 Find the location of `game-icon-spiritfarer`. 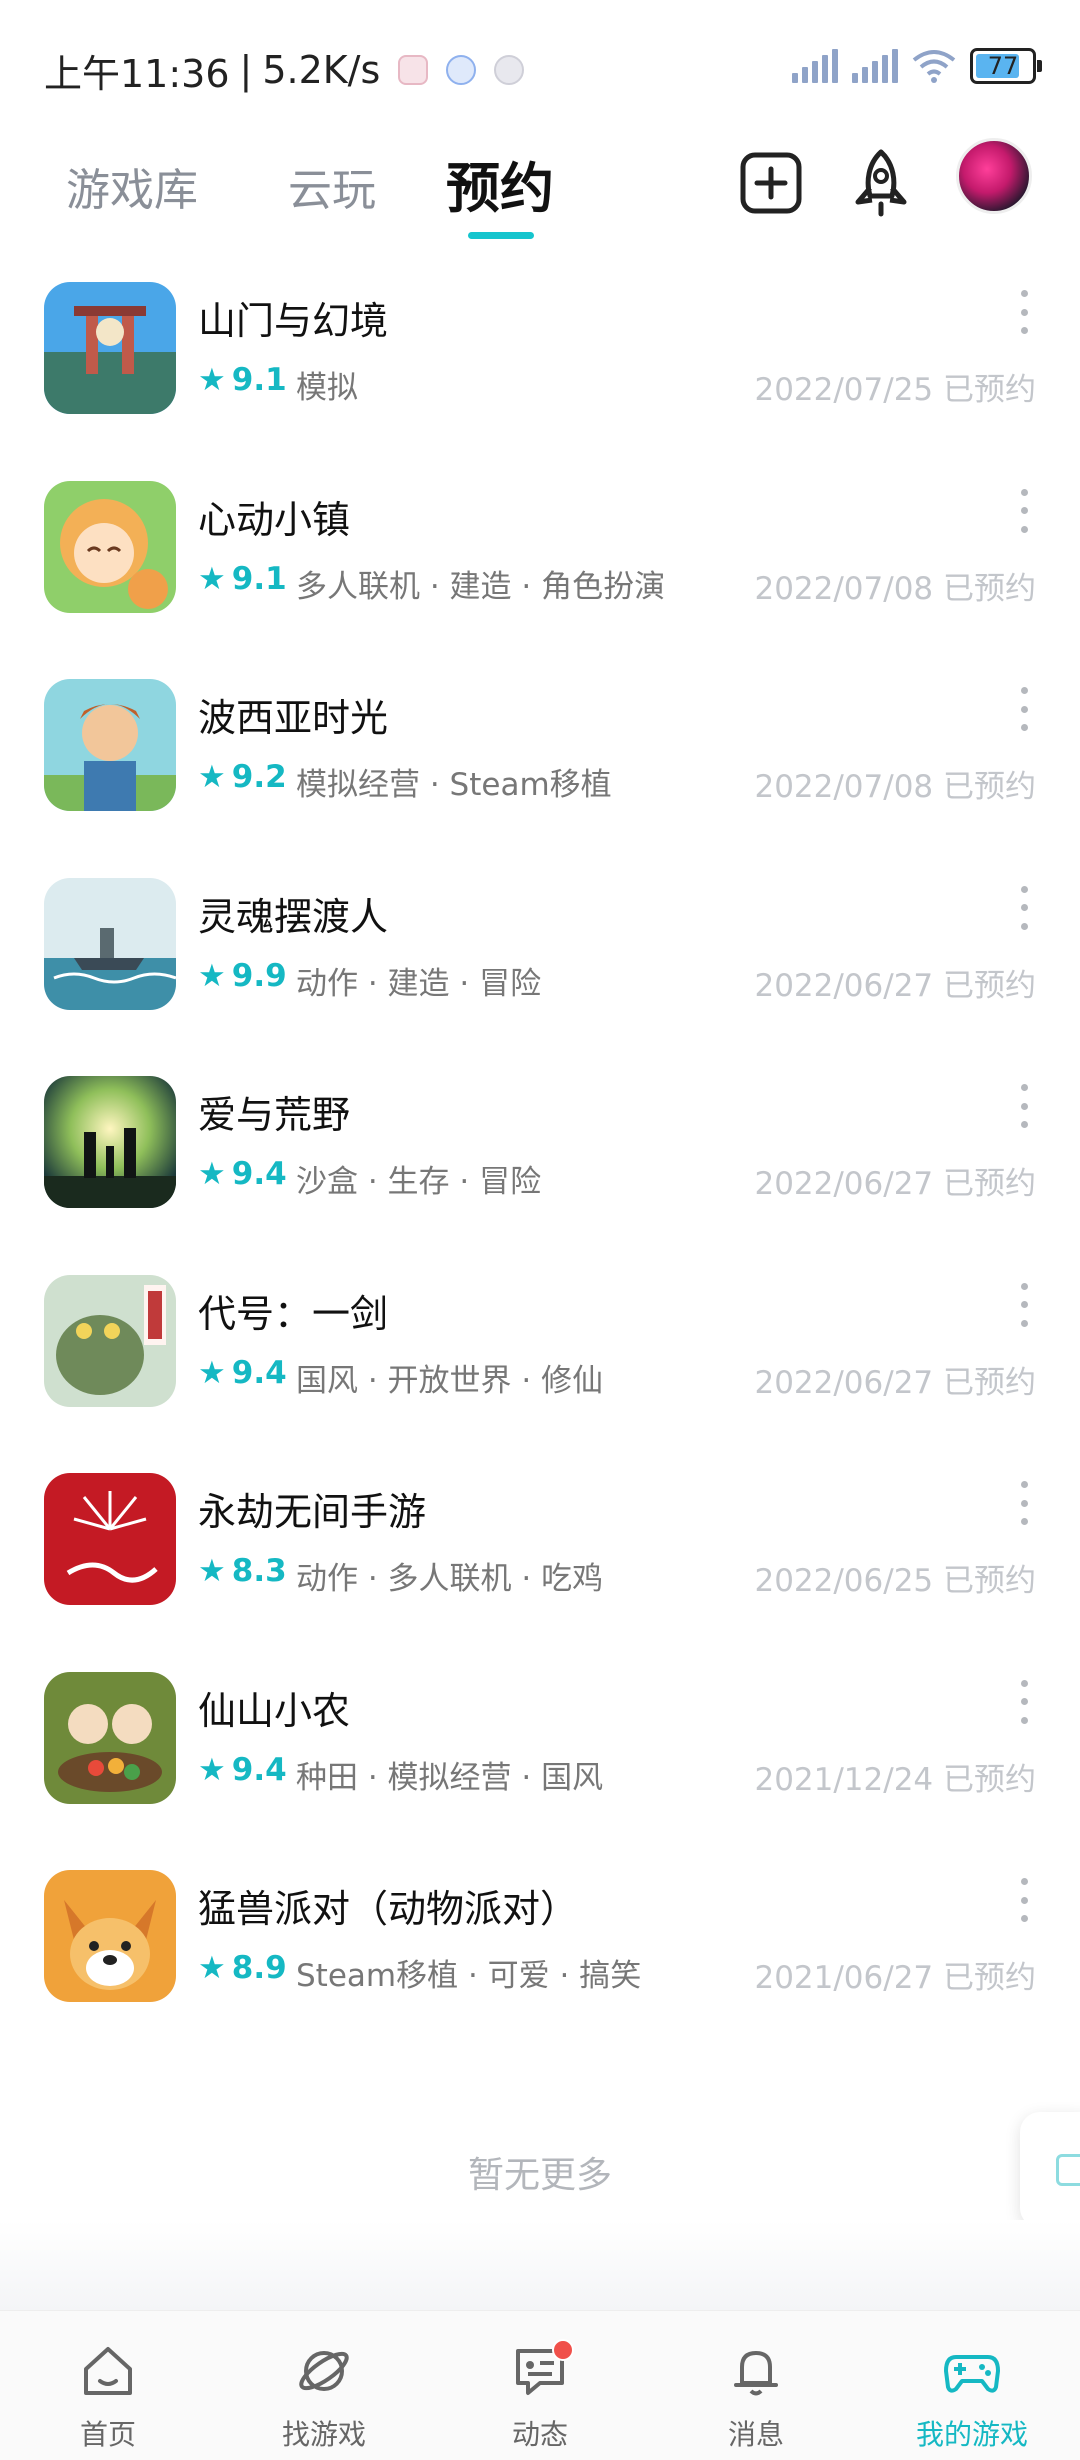

game-icon-spiritfarer is located at coordinates (110, 943).